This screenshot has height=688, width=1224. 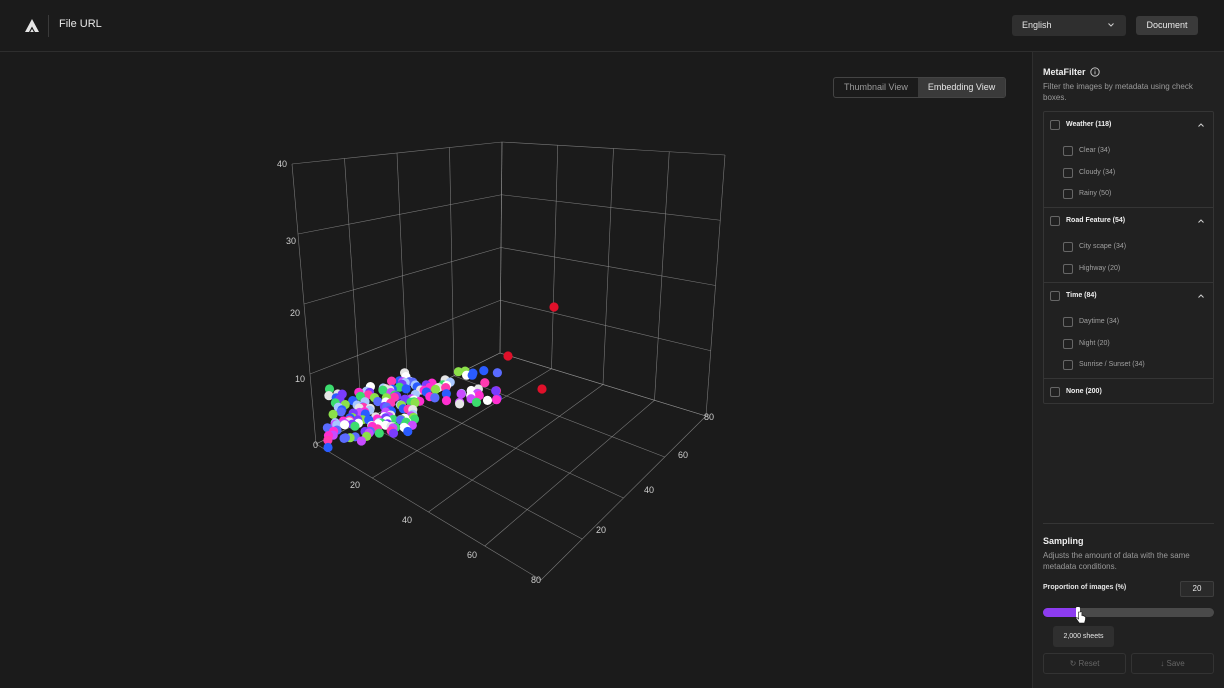 I want to click on filter-group-header: Road Feature (54), so click(x=1128, y=221).